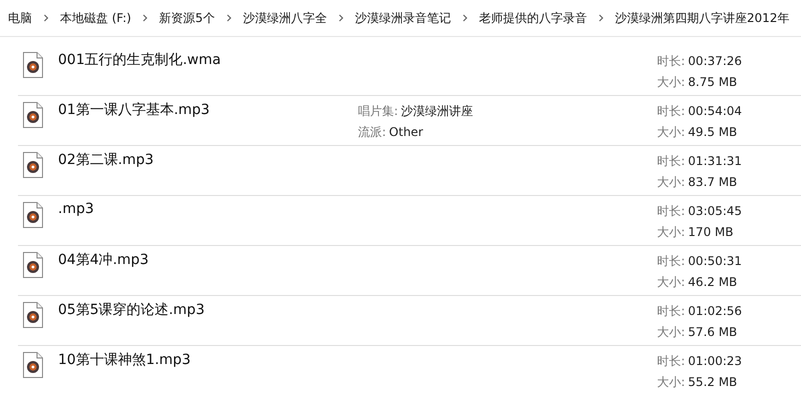  What do you see at coordinates (208, 160) in the screenshot?
I see `file-name: 02第二课.mp3` at bounding box center [208, 160].